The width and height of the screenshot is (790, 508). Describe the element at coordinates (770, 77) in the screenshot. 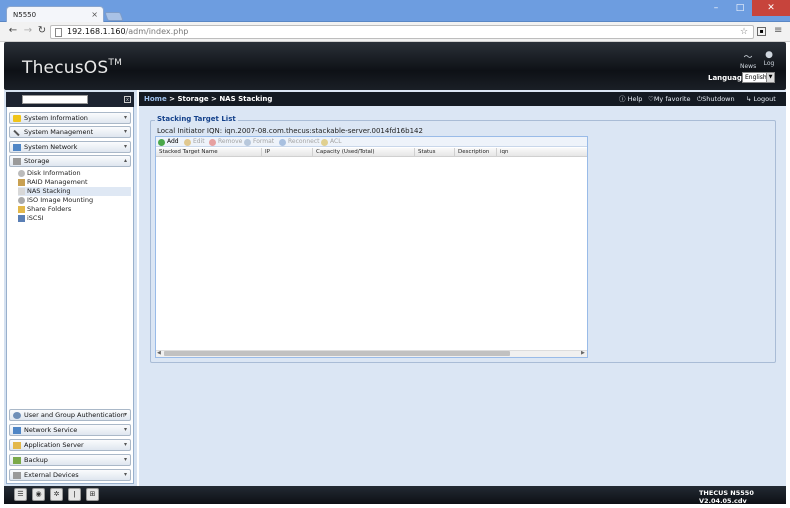

I see `chevron-down-icon: ▼` at that location.